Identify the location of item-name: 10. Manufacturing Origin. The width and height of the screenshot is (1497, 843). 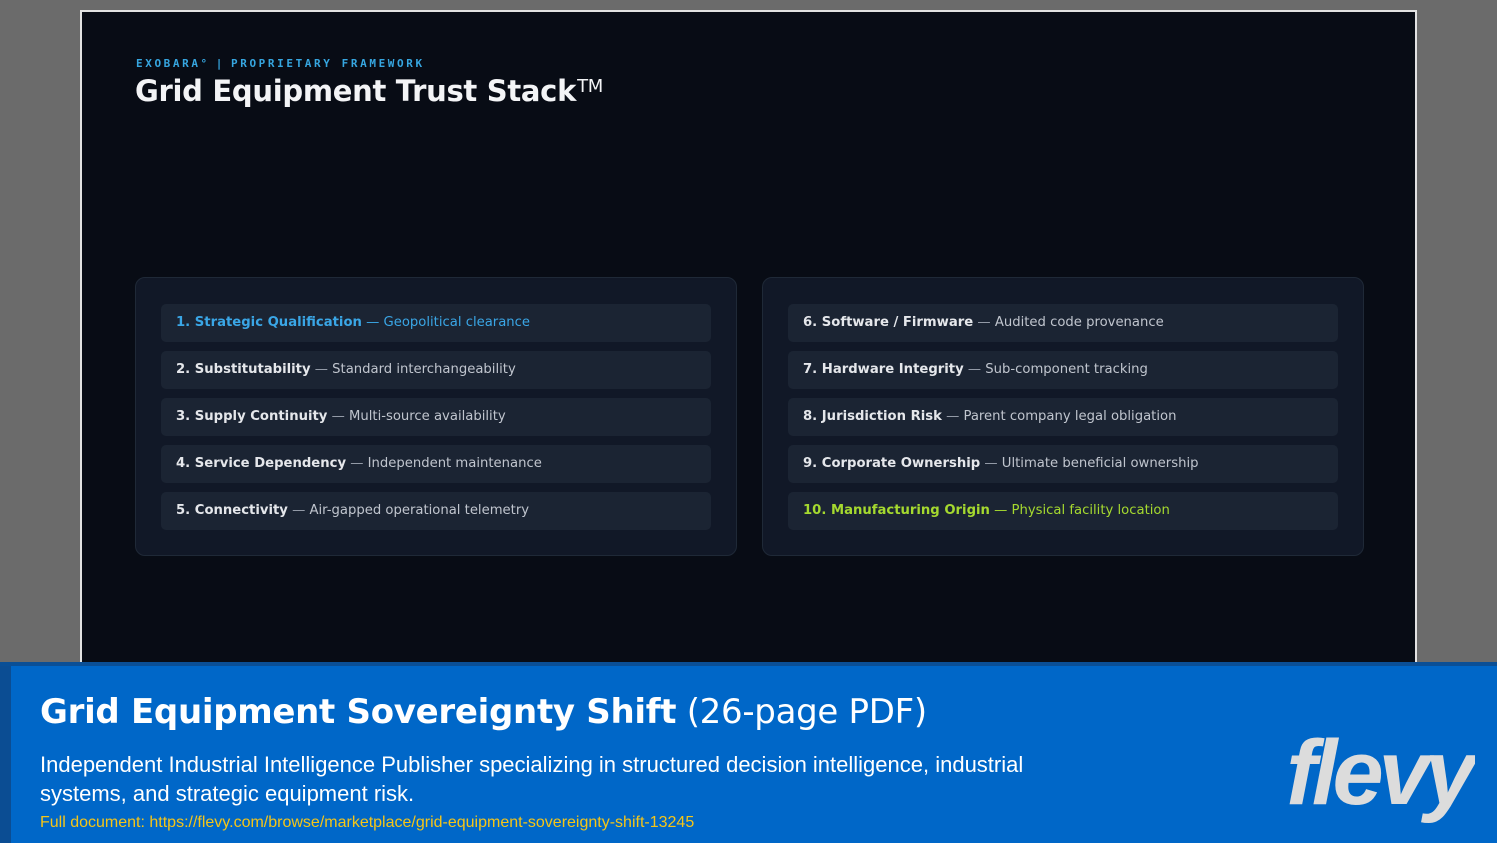
(896, 510).